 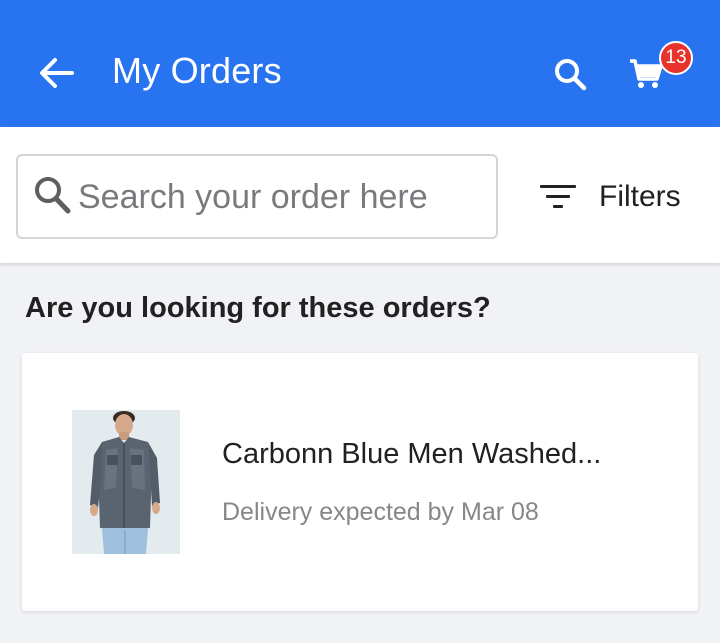 What do you see at coordinates (360, 8) in the screenshot?
I see `status-bar: ▀▀▀▀ ▀▀▀▀▀▀▀▀▀▀` at bounding box center [360, 8].